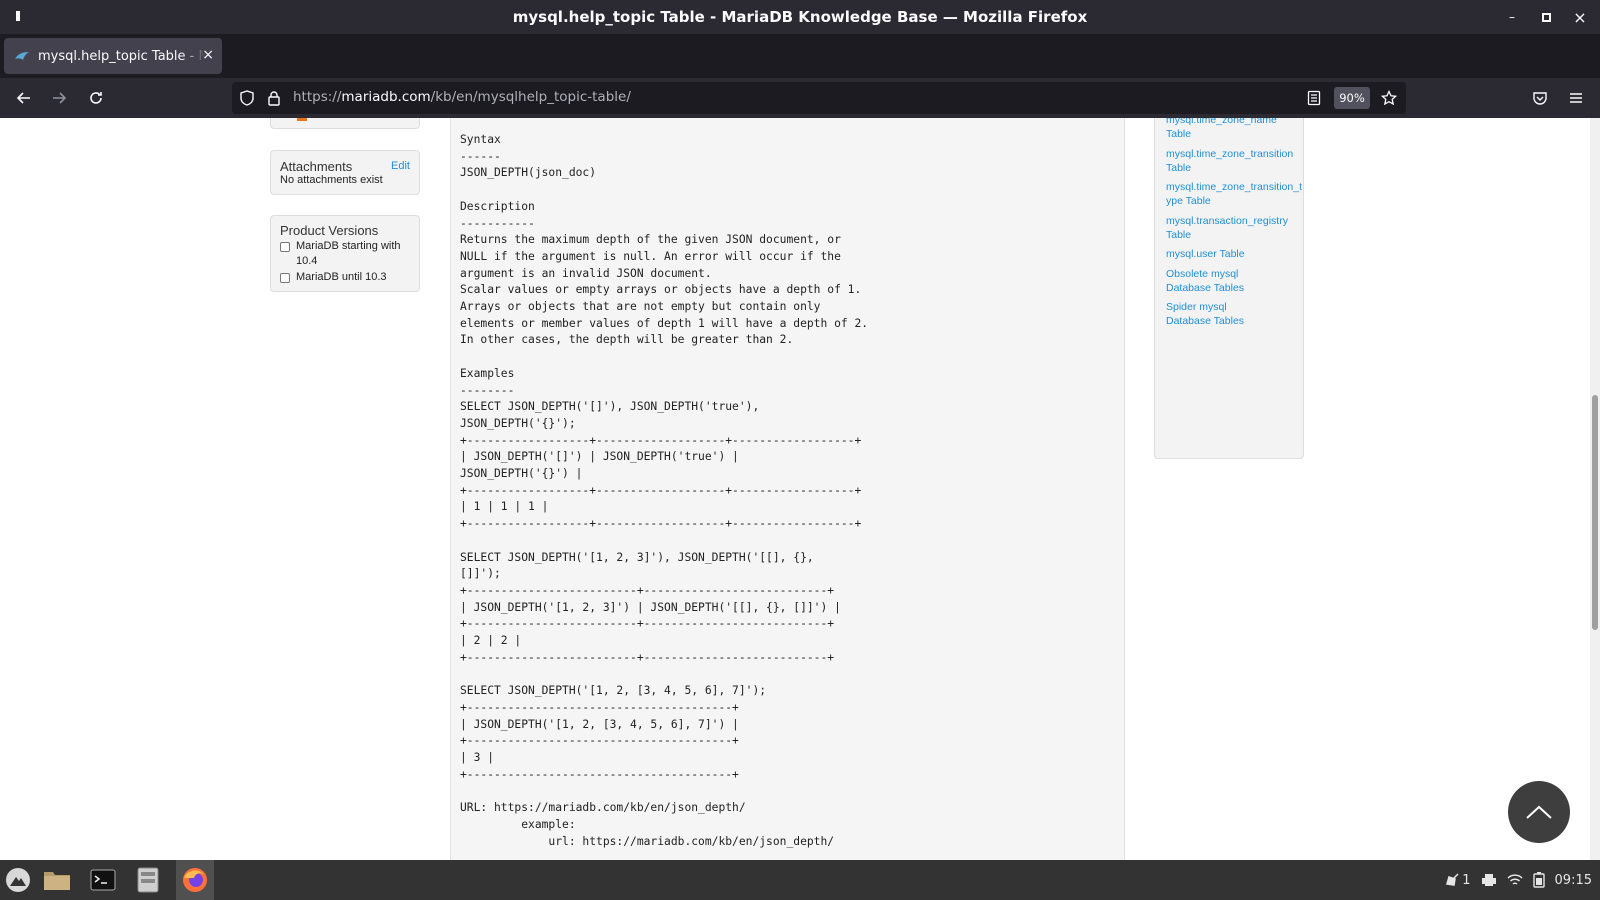  Describe the element at coordinates (345, 172) in the screenshot. I see `attachments-panel: Attachments Edit No attachments exist` at that location.